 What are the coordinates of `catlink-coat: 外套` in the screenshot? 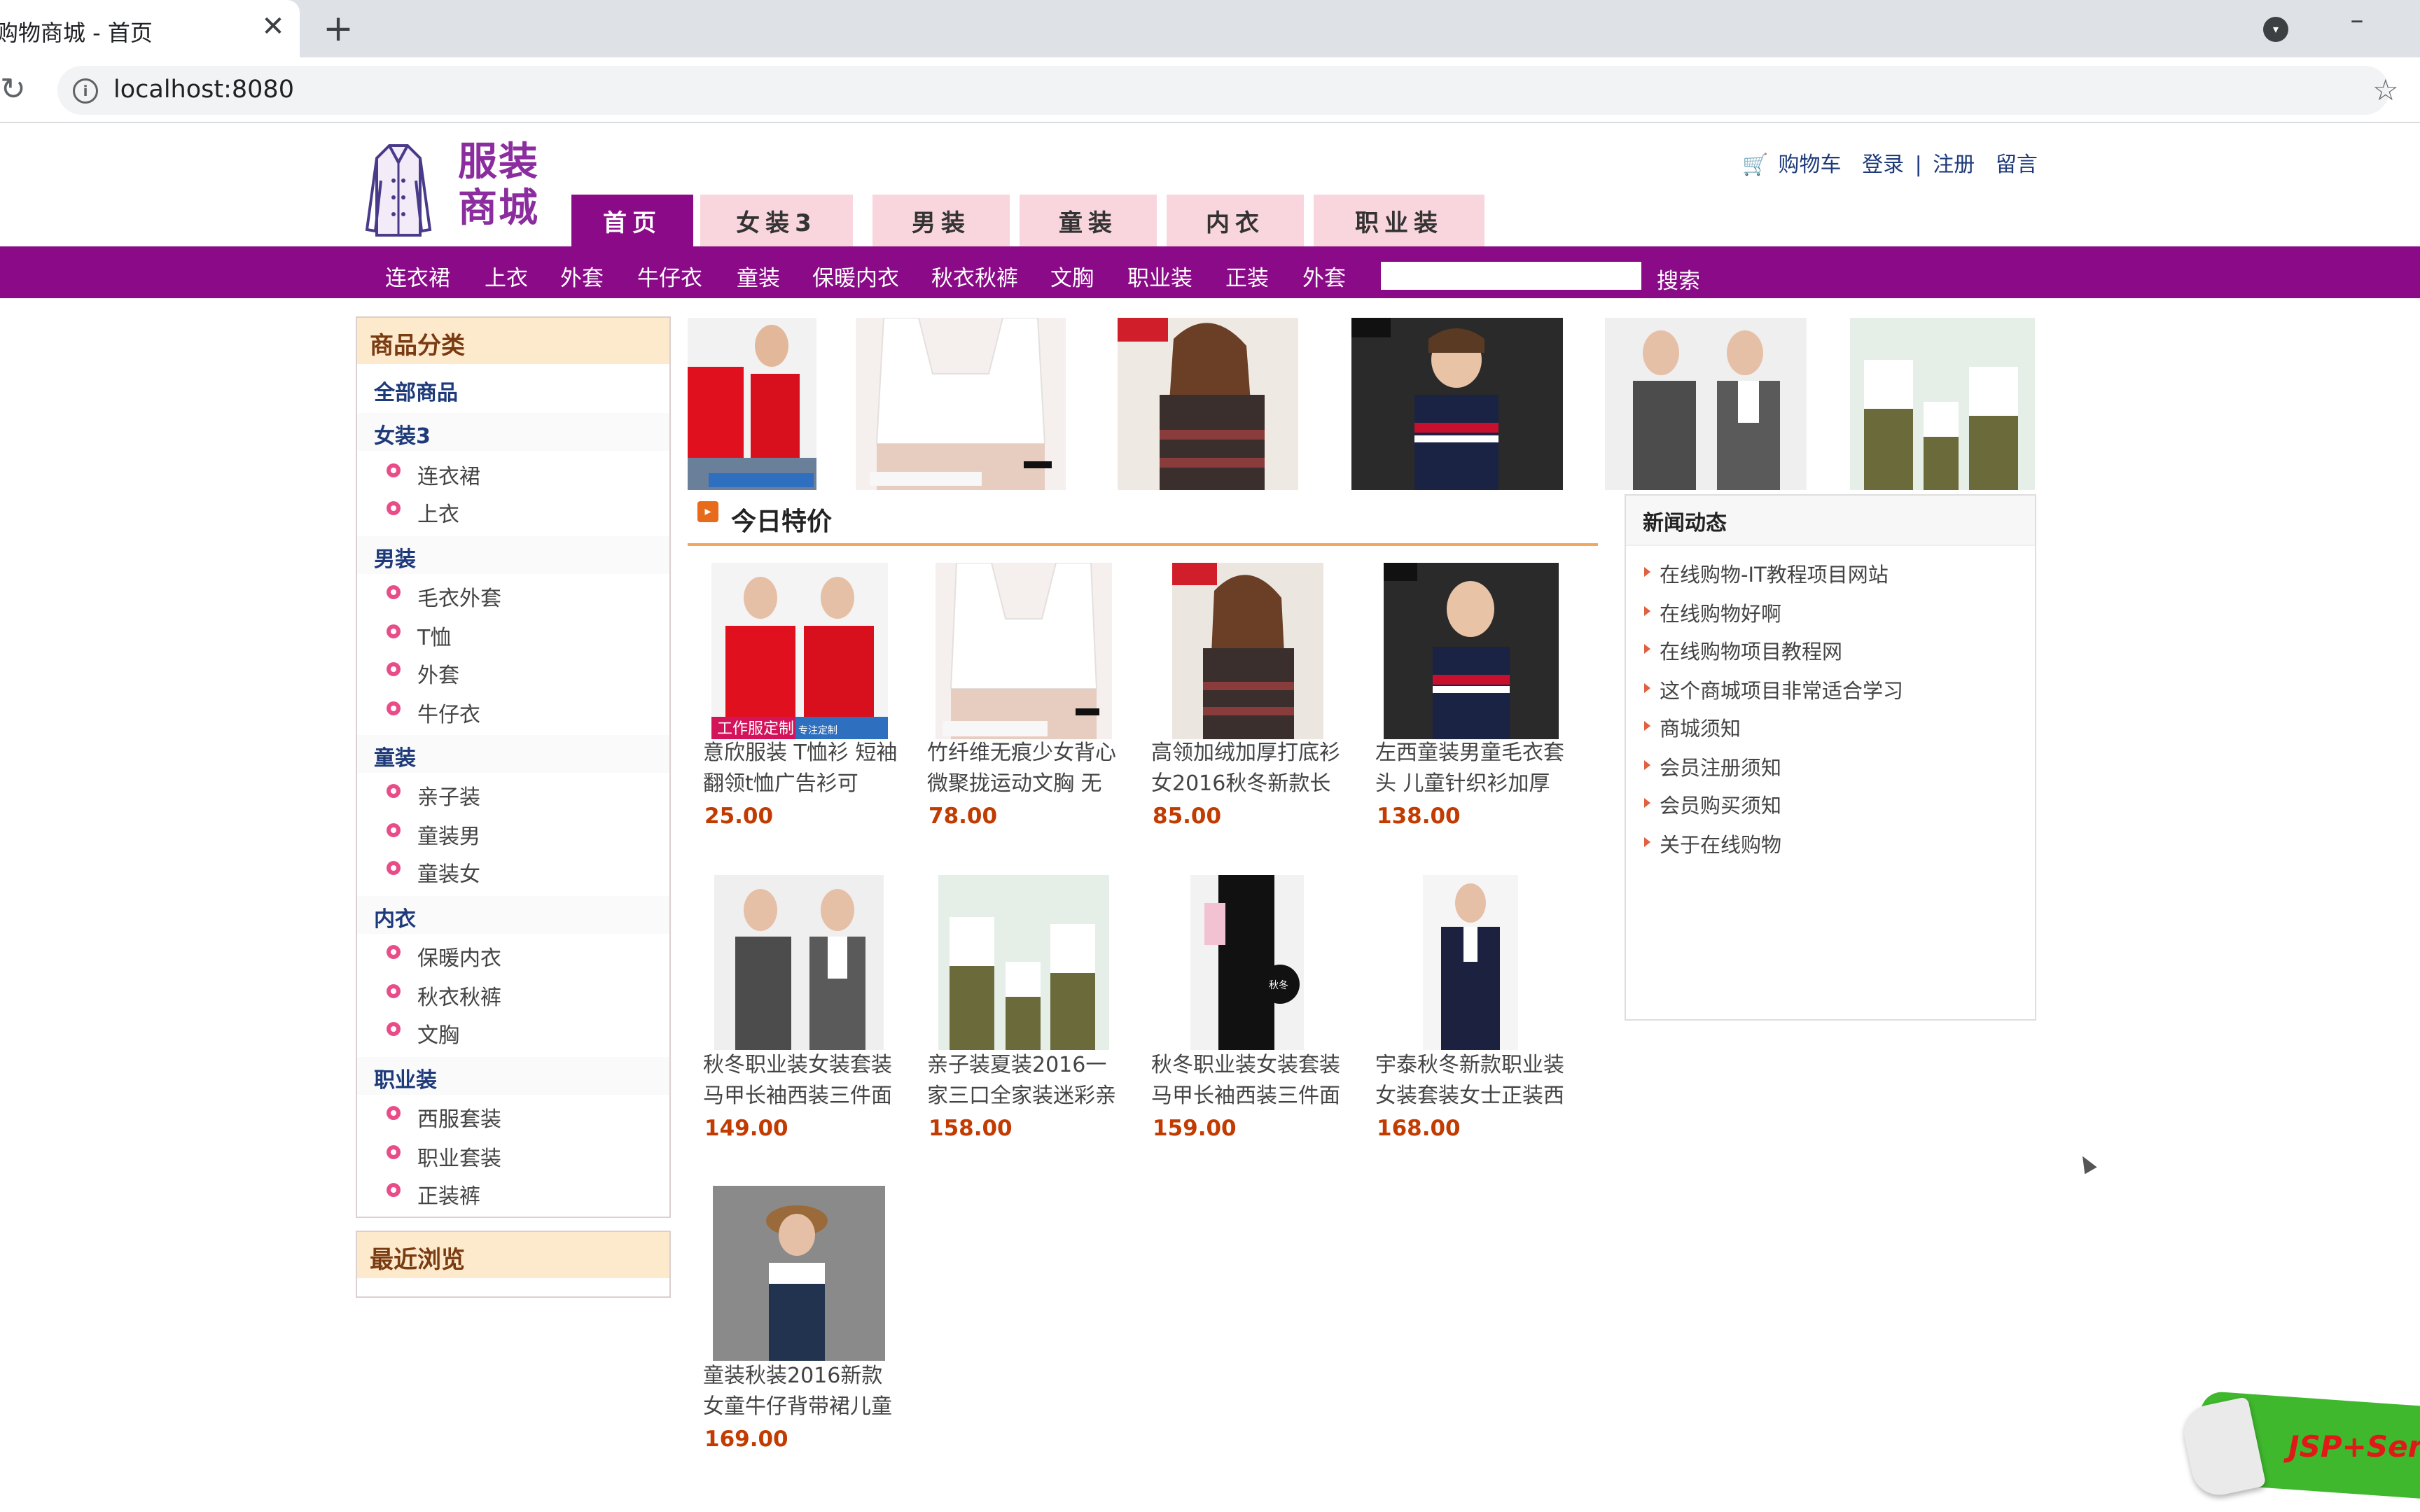 It's located at (582, 276).